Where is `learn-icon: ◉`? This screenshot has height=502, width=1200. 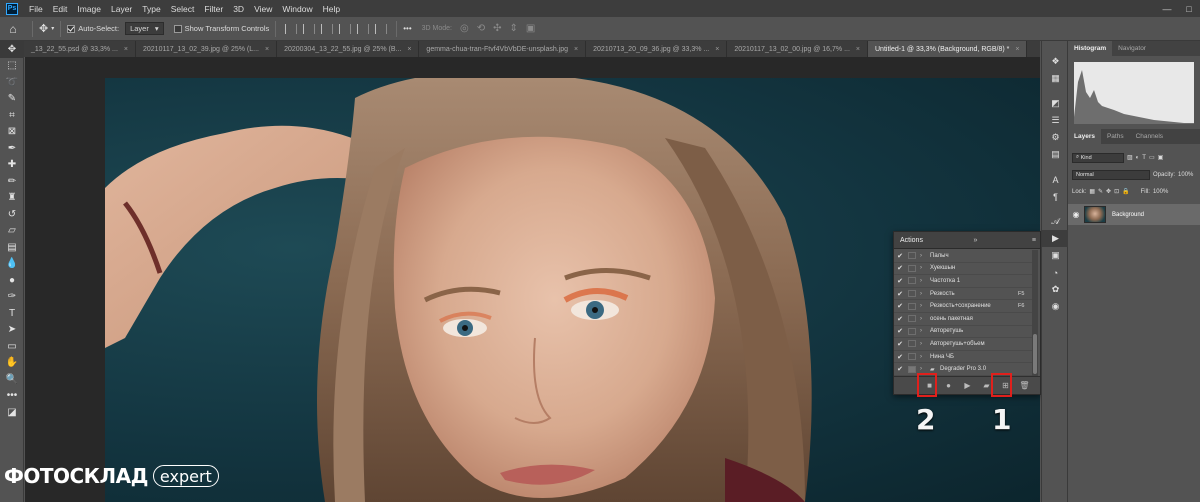 learn-icon: ◉ is located at coordinates (1055, 306).